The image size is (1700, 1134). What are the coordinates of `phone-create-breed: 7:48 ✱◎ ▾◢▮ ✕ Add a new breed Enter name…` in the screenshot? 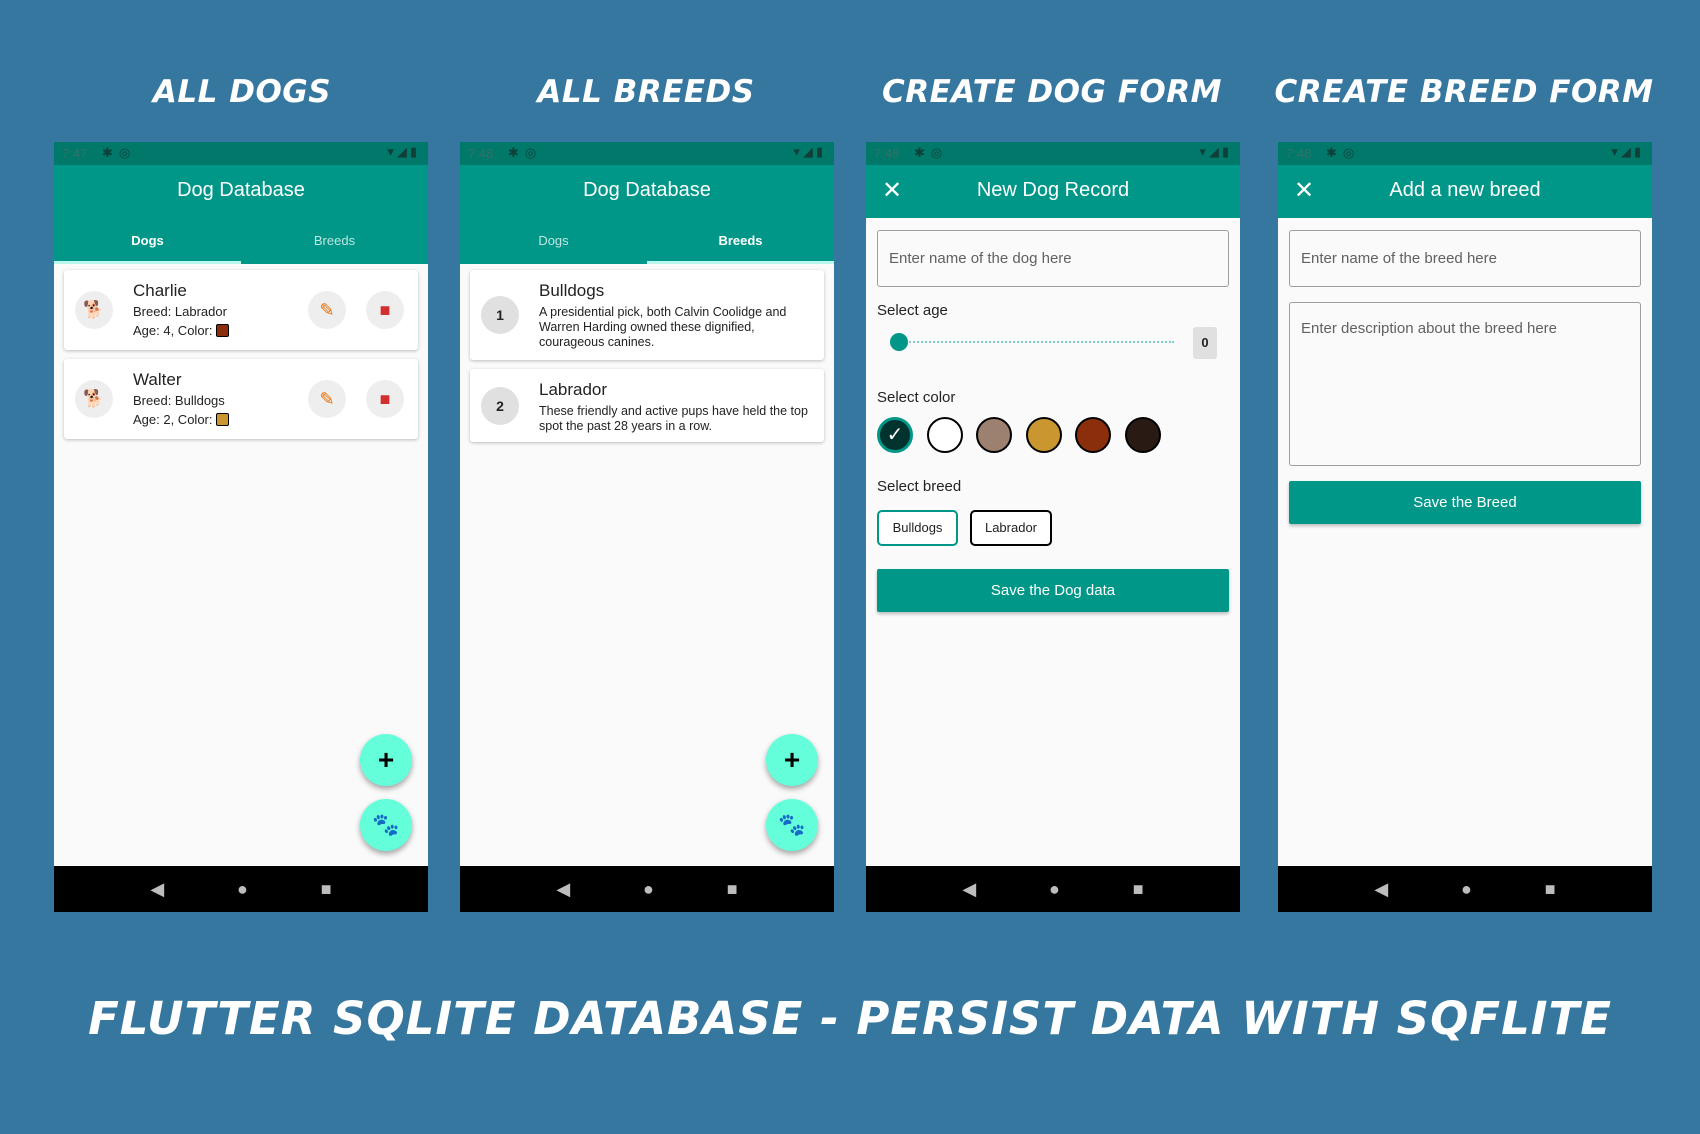 It's located at (1465, 527).